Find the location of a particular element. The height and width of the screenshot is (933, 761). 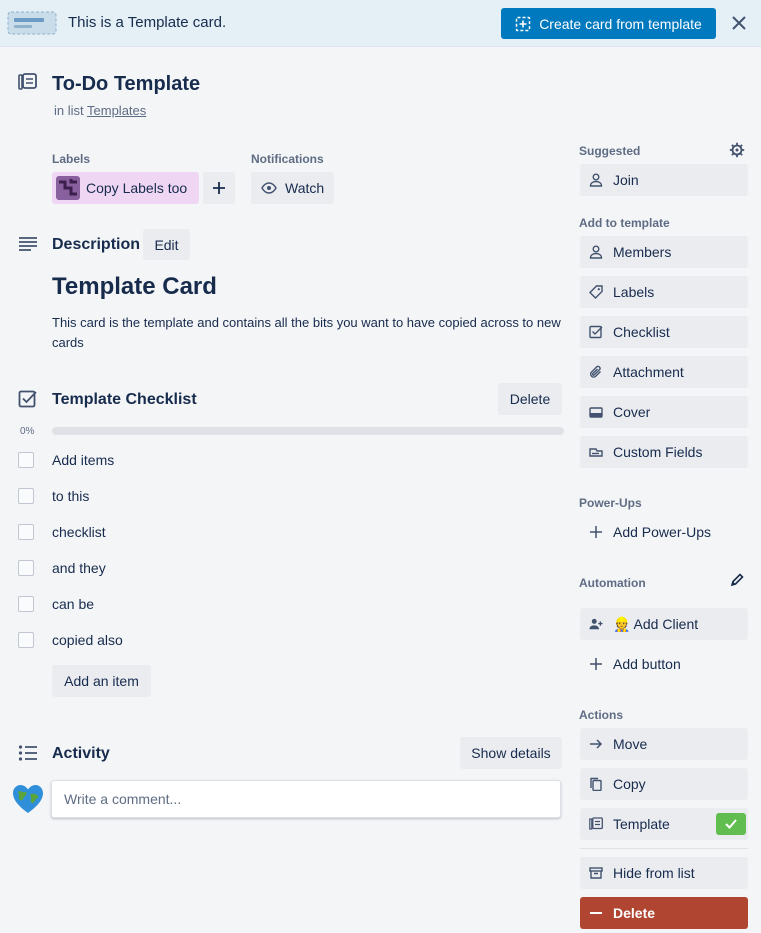

checklist-item: Add items is located at coordinates (288, 460).